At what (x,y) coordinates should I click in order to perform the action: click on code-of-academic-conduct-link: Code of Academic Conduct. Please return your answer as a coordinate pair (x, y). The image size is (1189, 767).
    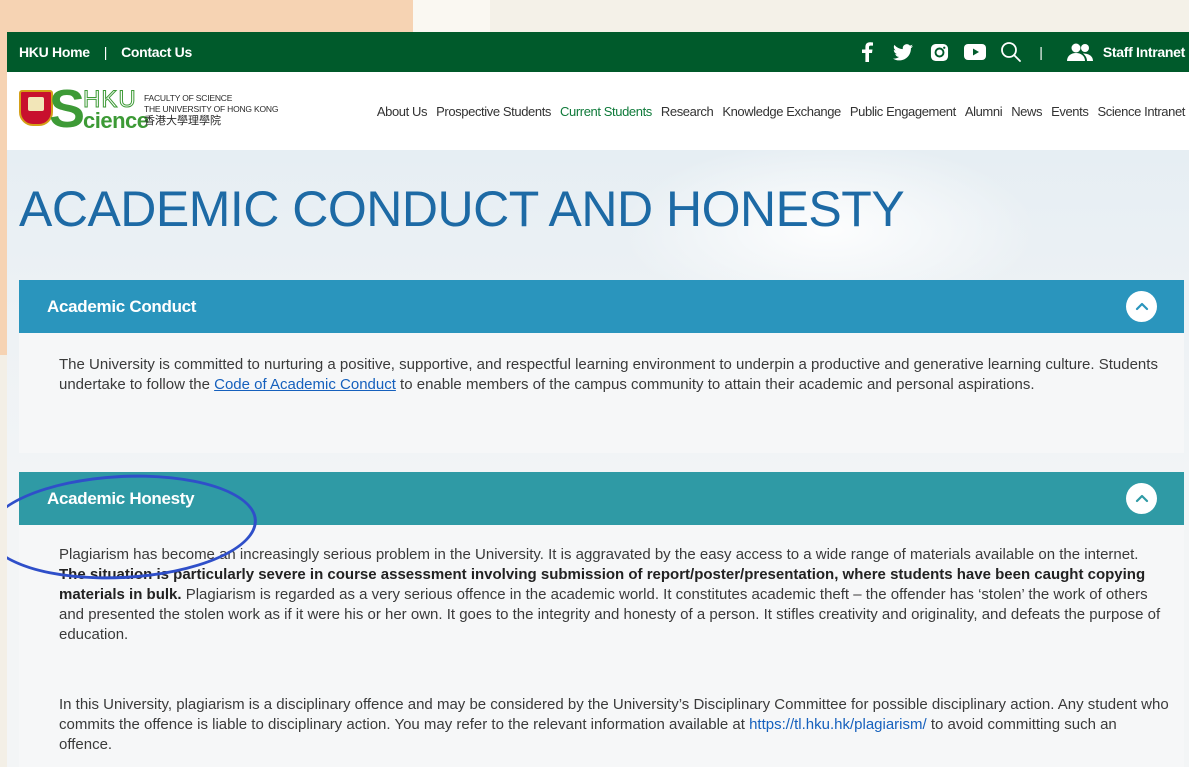
    Looking at the image, I should click on (305, 384).